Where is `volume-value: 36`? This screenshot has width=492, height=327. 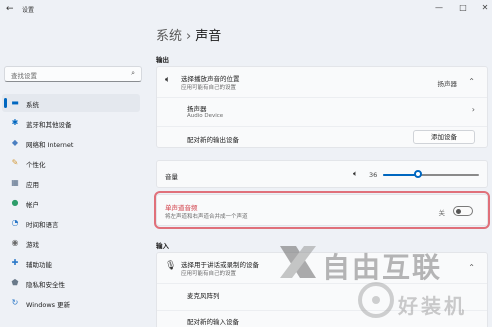 volume-value: 36 is located at coordinates (373, 175).